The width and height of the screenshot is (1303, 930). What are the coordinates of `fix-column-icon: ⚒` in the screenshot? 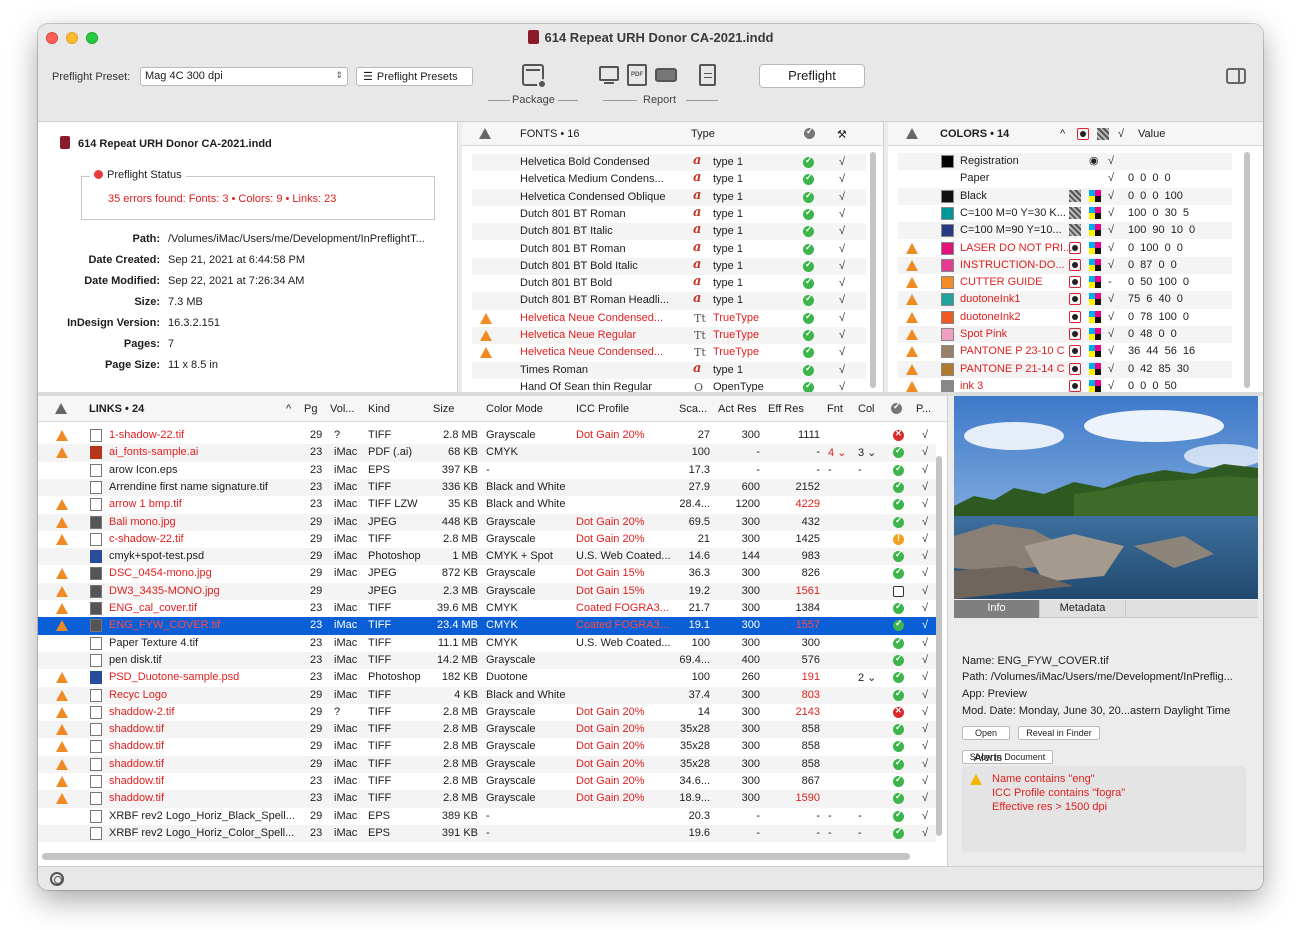 It's located at (842, 134).